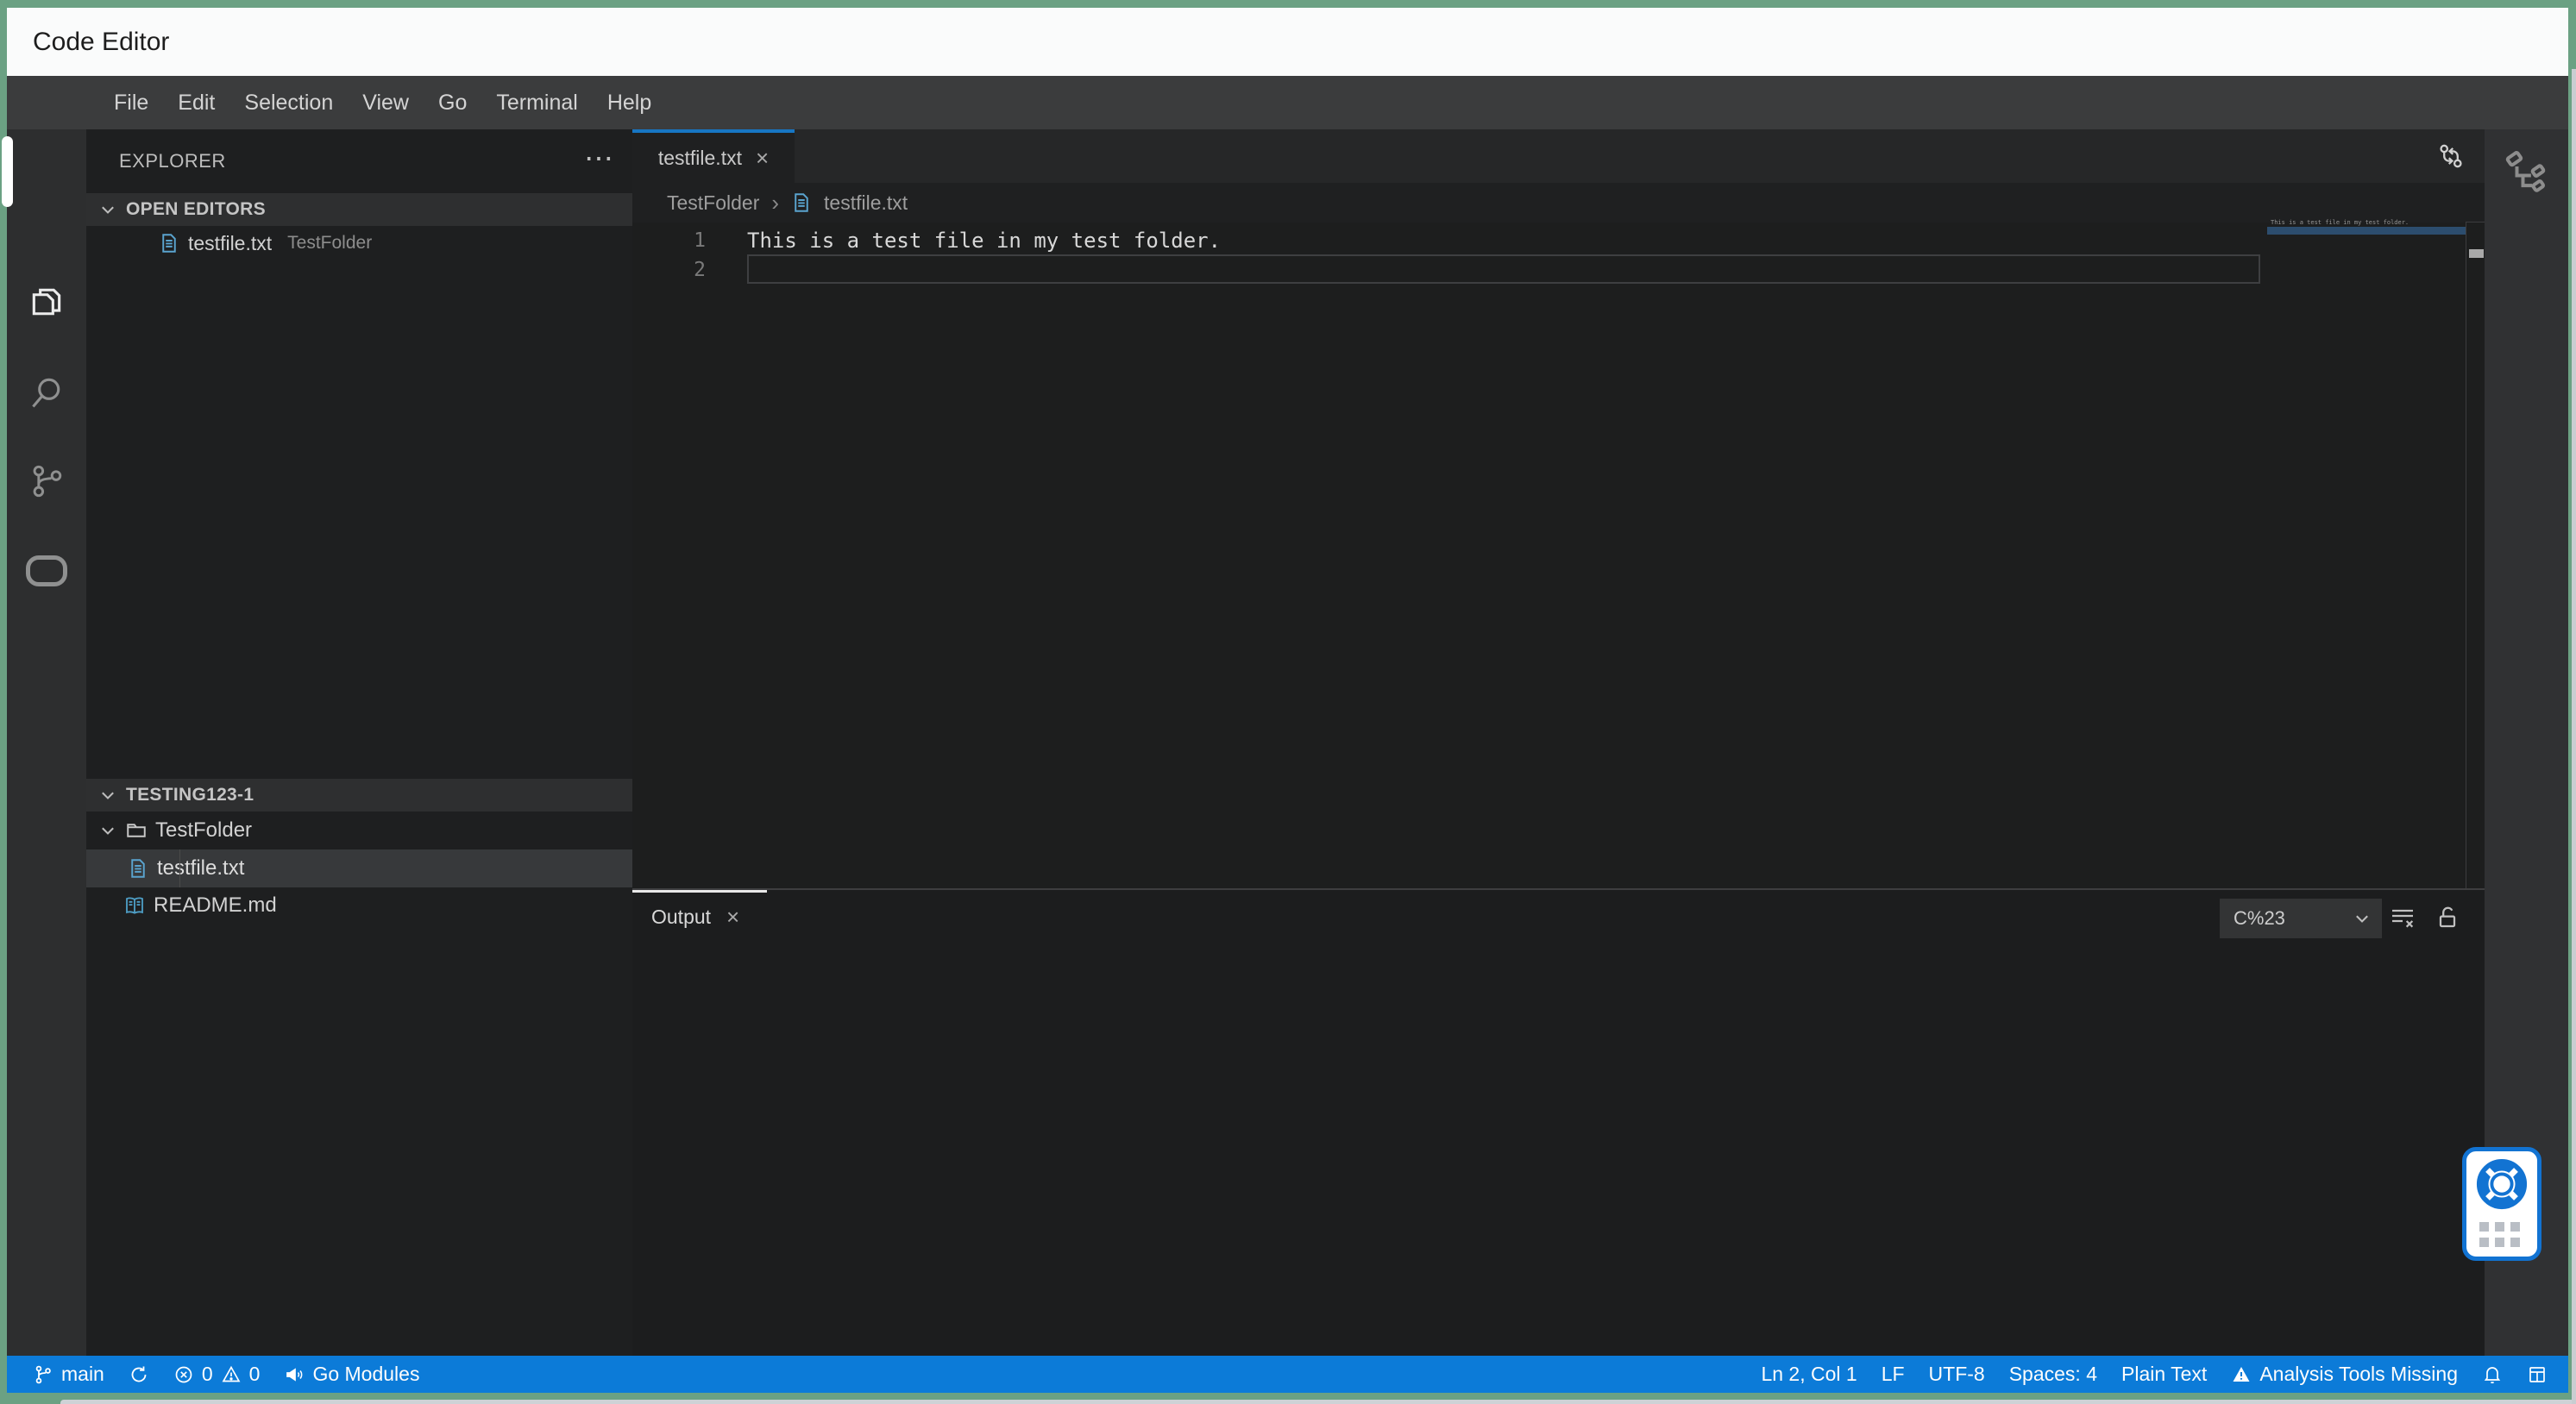 The image size is (2576, 1404). I want to click on error-icon, so click(183, 1374).